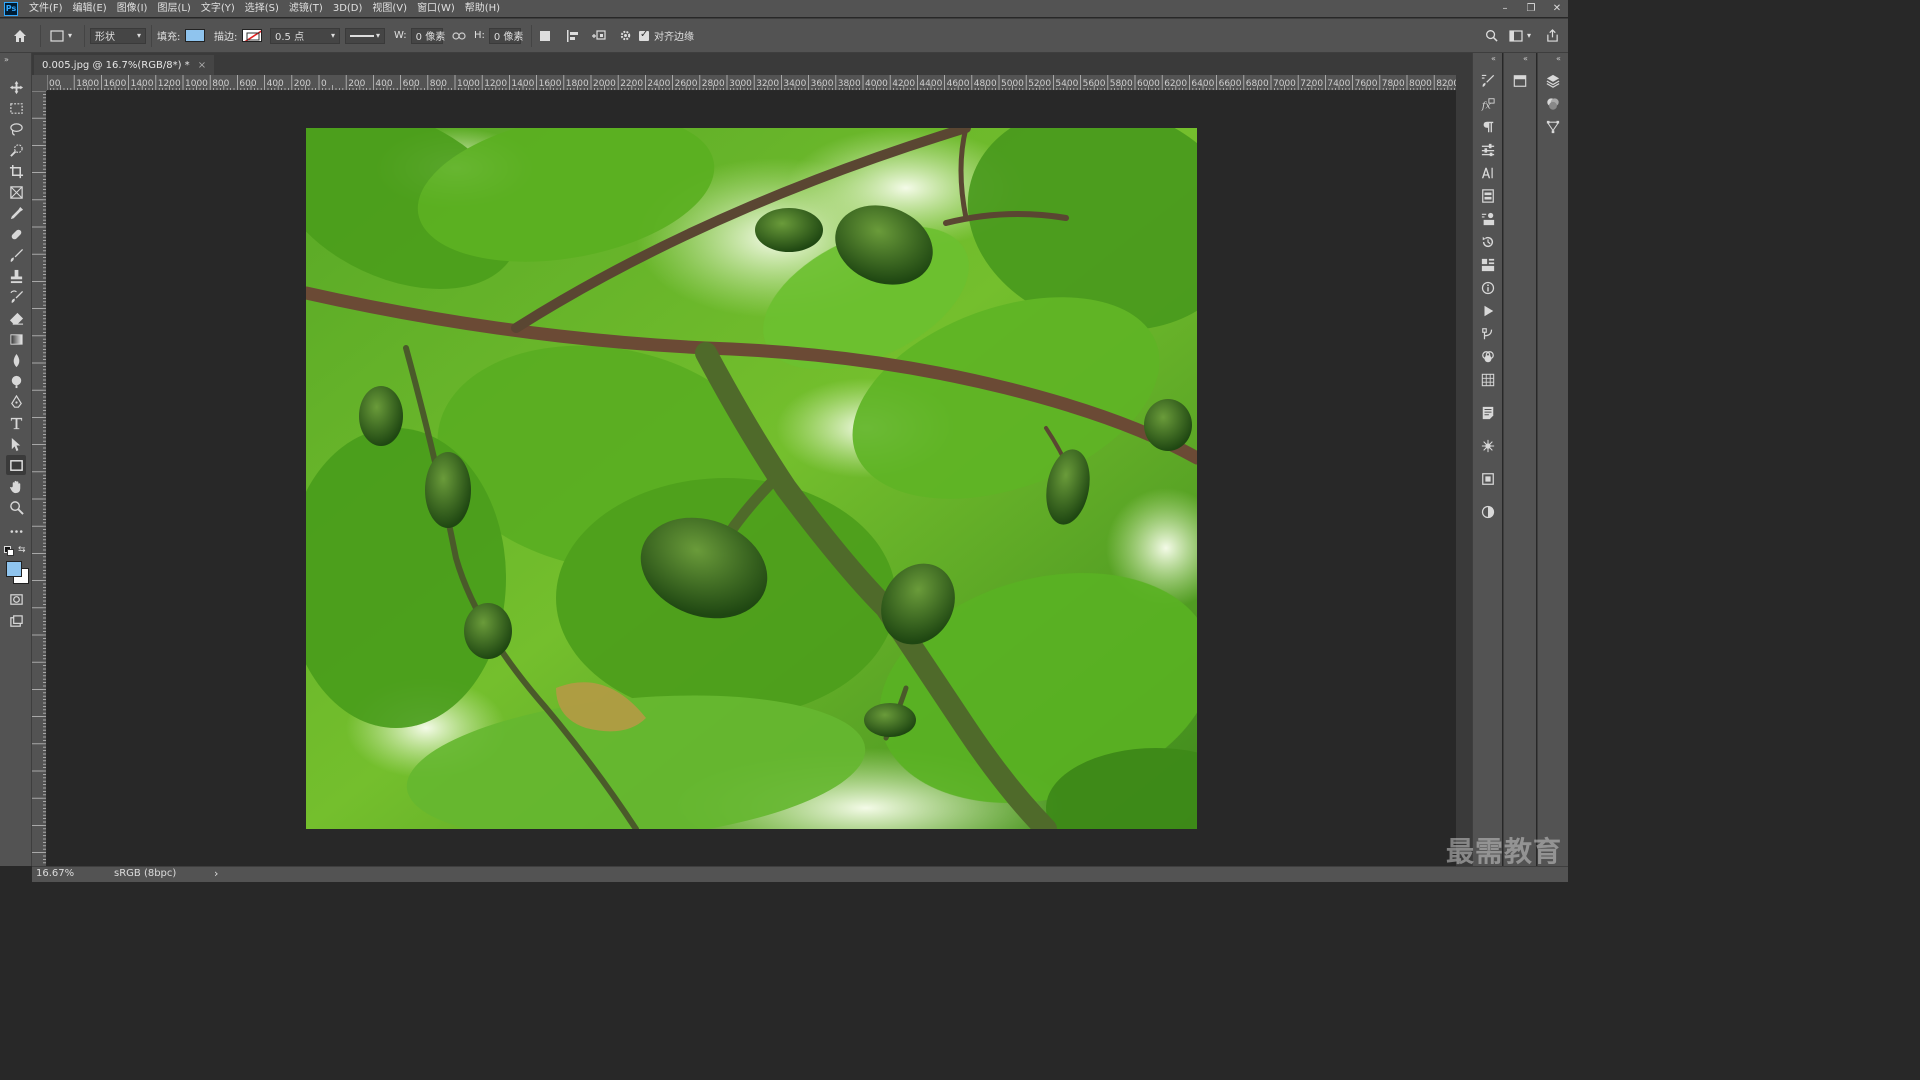 Image resolution: width=1920 pixels, height=1080 pixels. I want to click on ruler-origin, so click(39, 83).